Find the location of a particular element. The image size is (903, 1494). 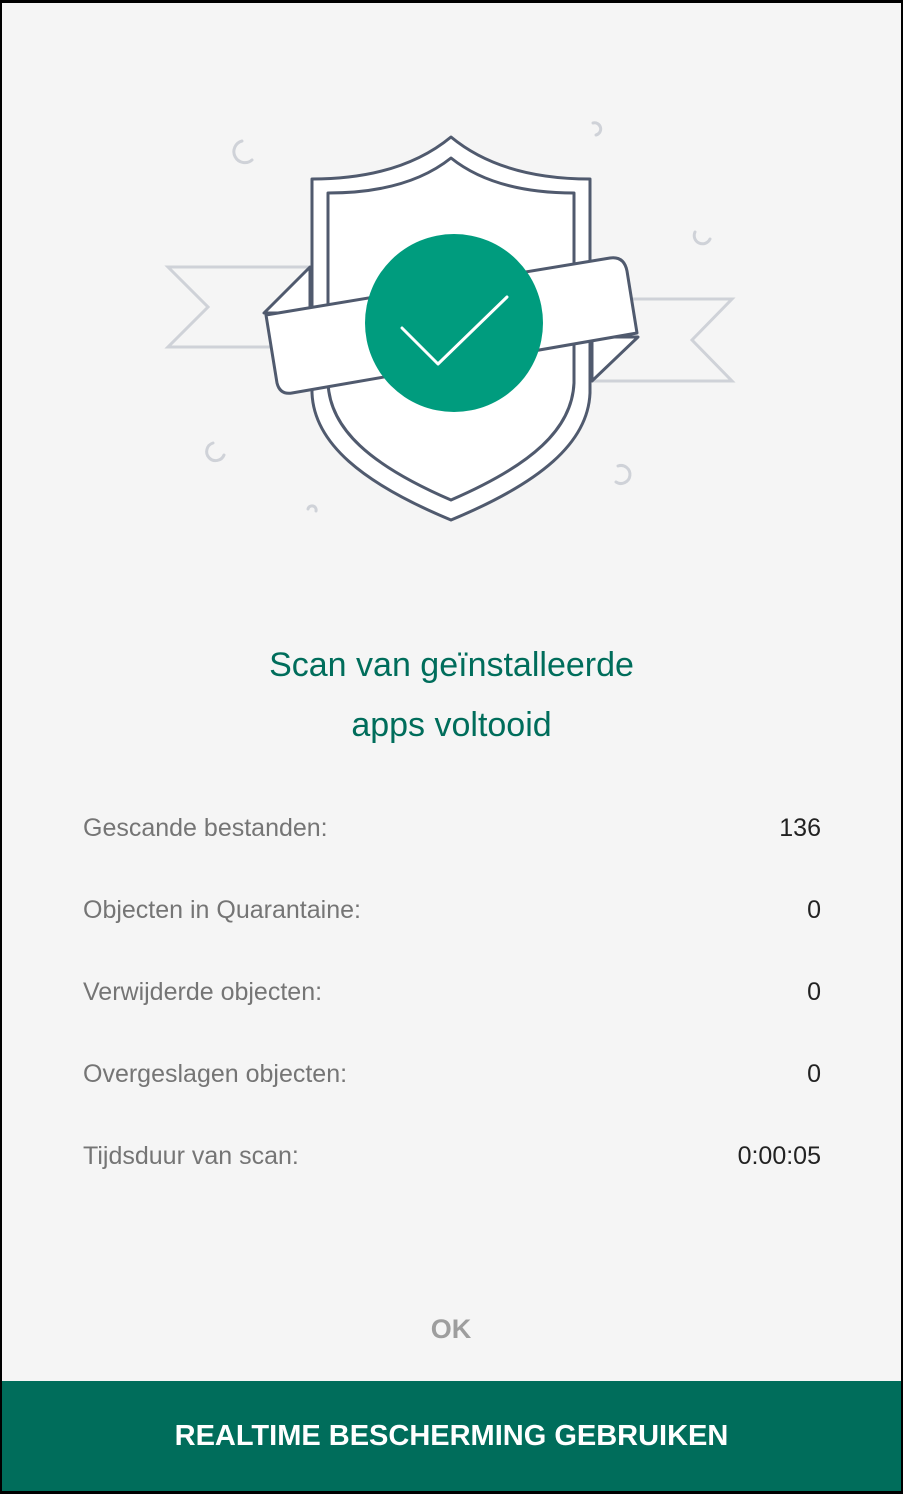

stat-label: Objecten in Quarantaine: is located at coordinates (222, 909).